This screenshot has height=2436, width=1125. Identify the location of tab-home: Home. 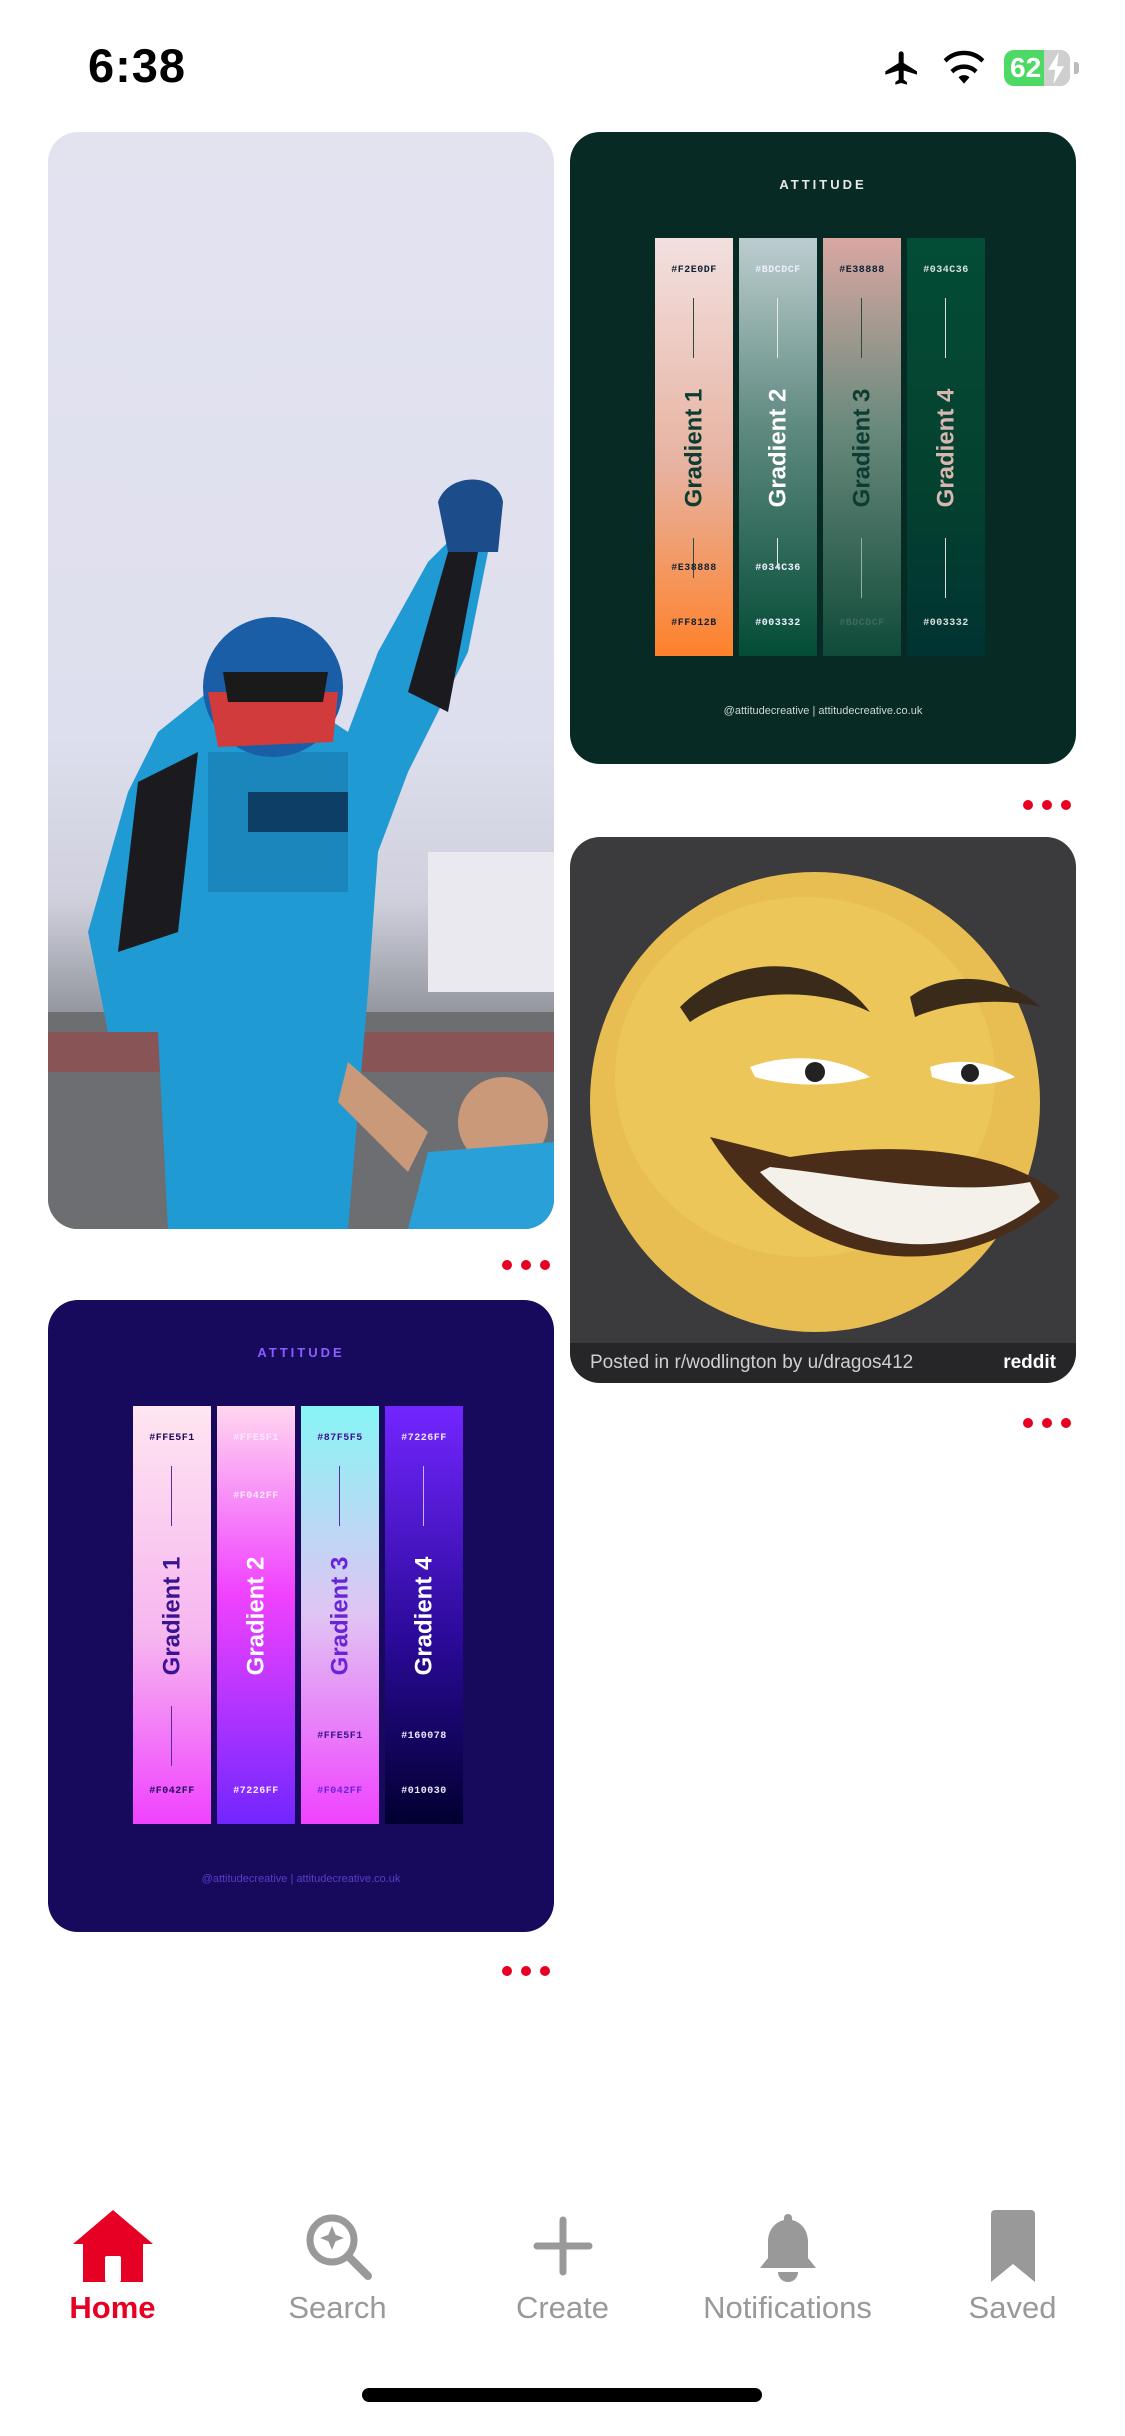
(112, 2260).